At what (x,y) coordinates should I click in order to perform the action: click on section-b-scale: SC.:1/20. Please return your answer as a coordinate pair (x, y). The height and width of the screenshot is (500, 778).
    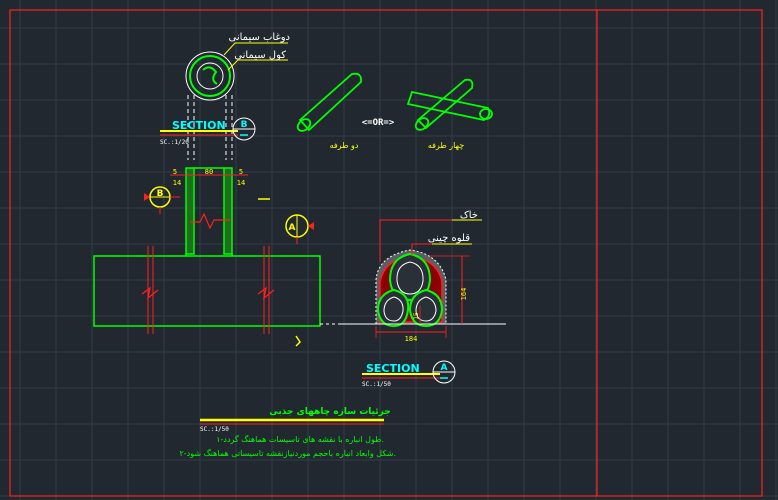
    Looking at the image, I should click on (174, 142).